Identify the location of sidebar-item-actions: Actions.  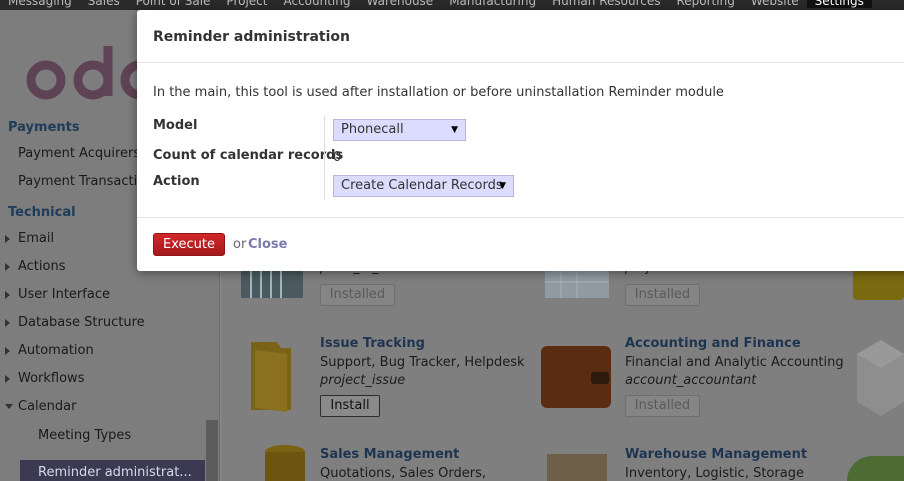
(42, 266).